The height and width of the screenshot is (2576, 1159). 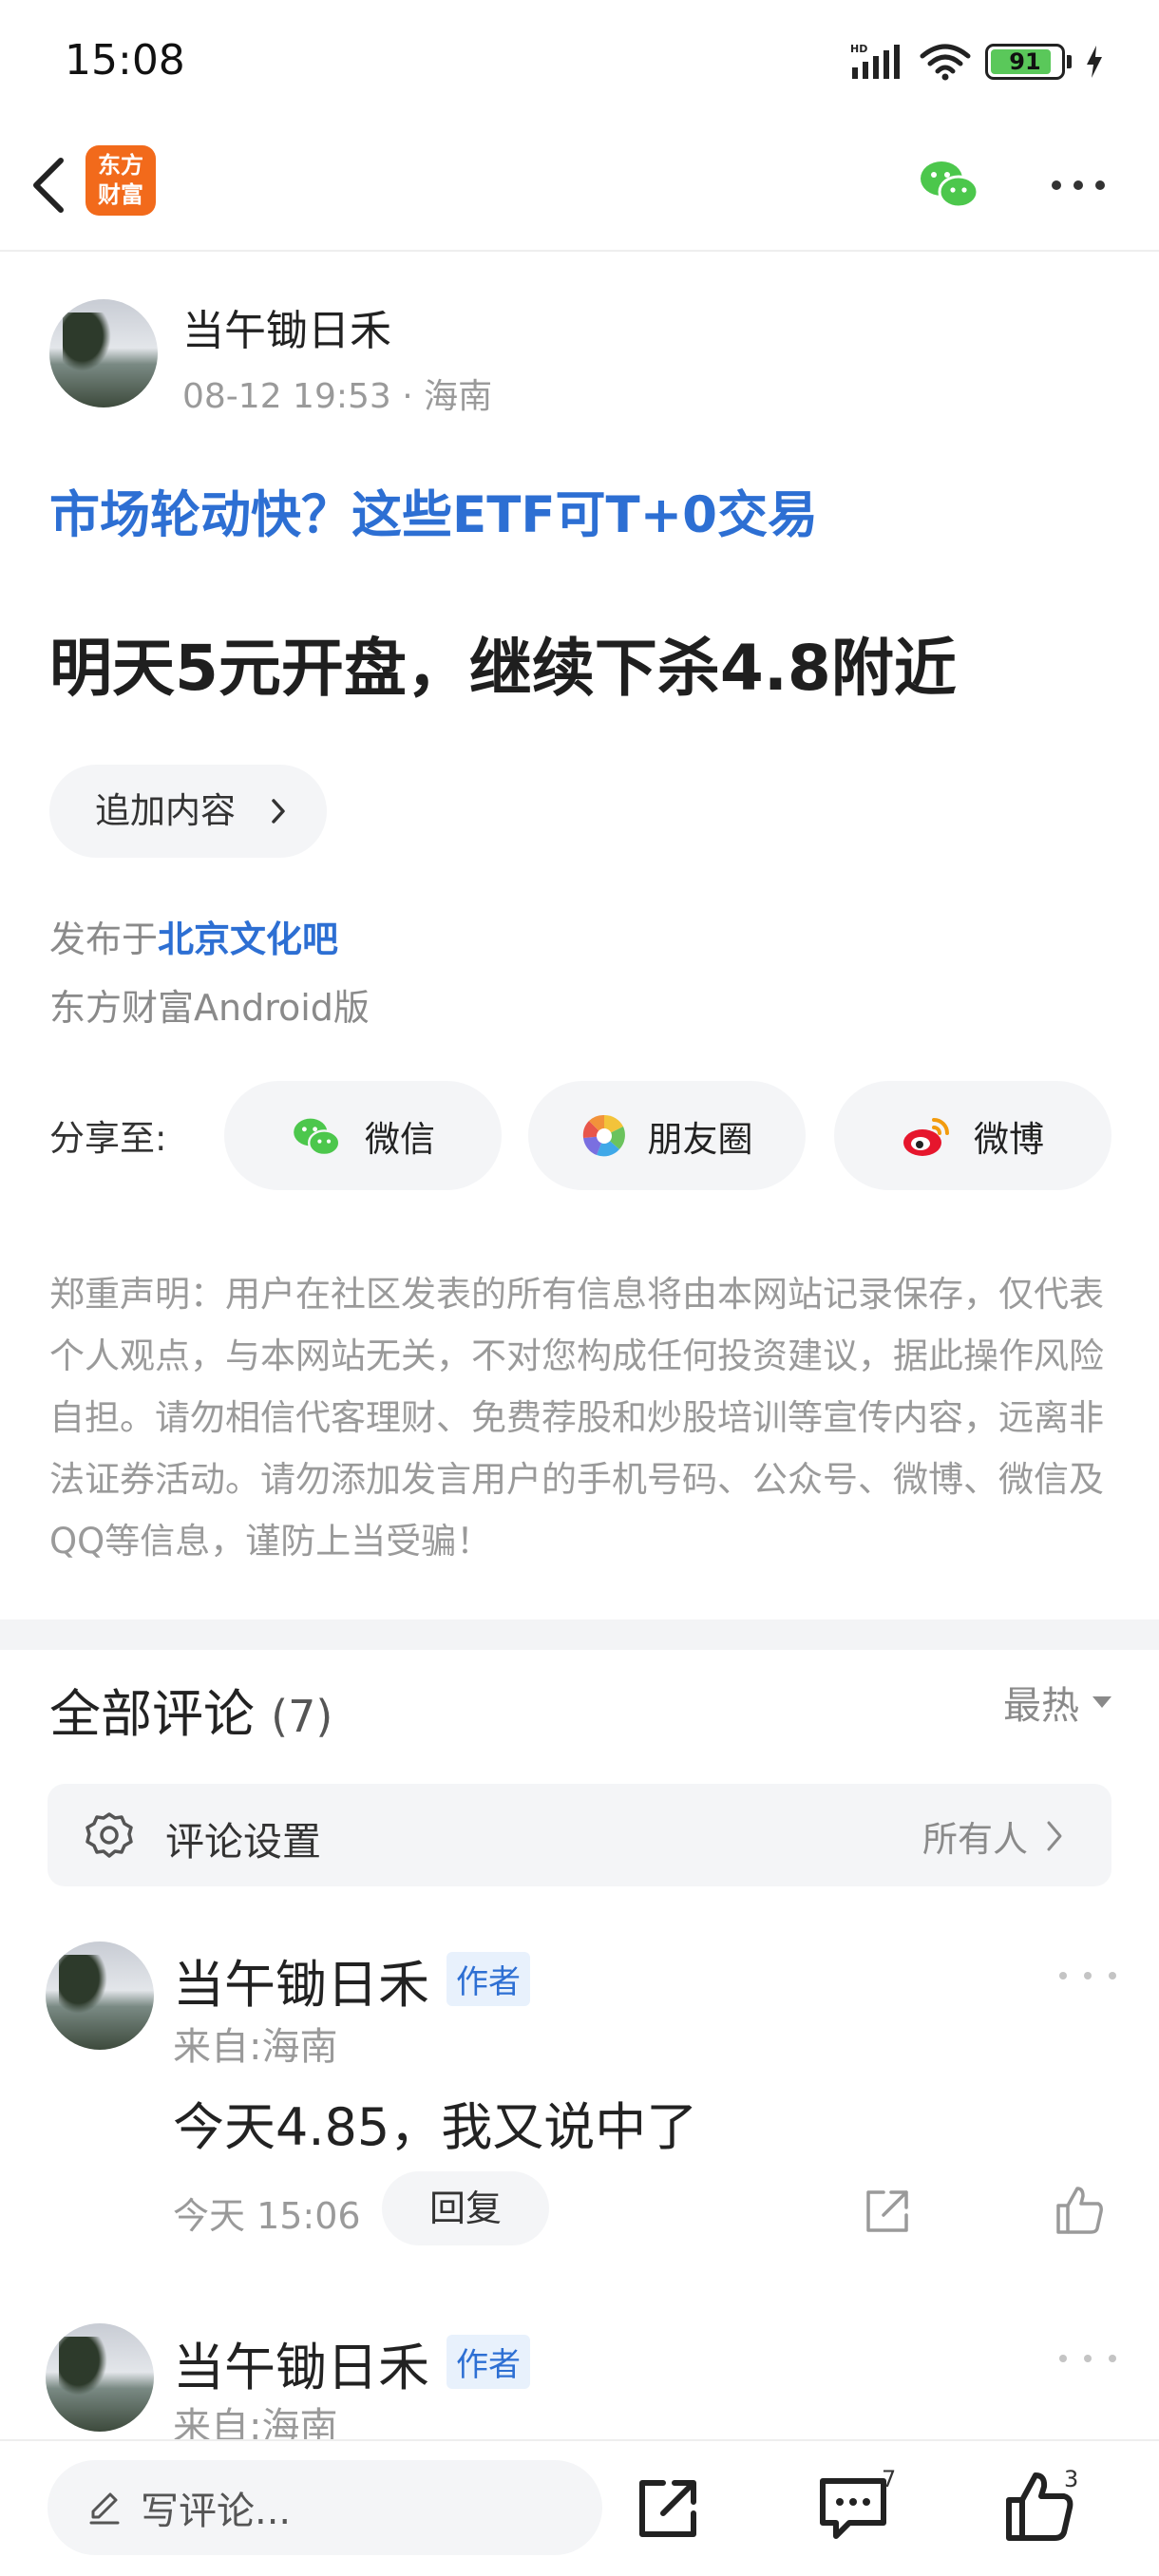 I want to click on append-content-label: 追加内容, so click(x=165, y=810).